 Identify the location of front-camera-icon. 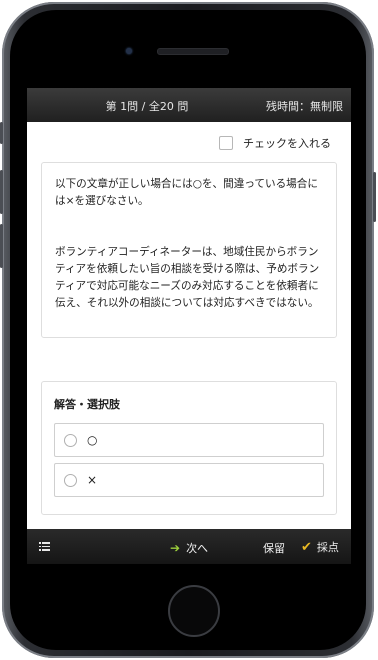
(129, 51).